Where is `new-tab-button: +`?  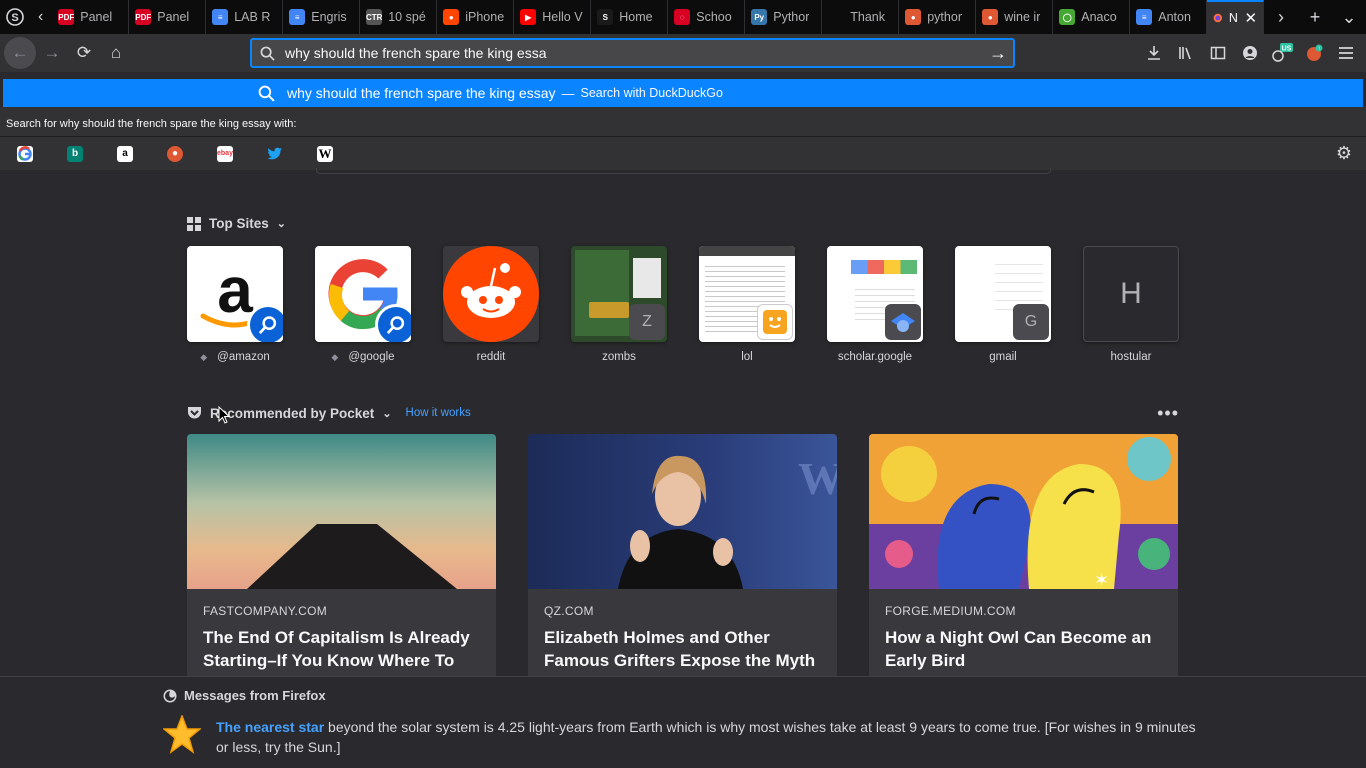 new-tab-button: + is located at coordinates (1315, 17).